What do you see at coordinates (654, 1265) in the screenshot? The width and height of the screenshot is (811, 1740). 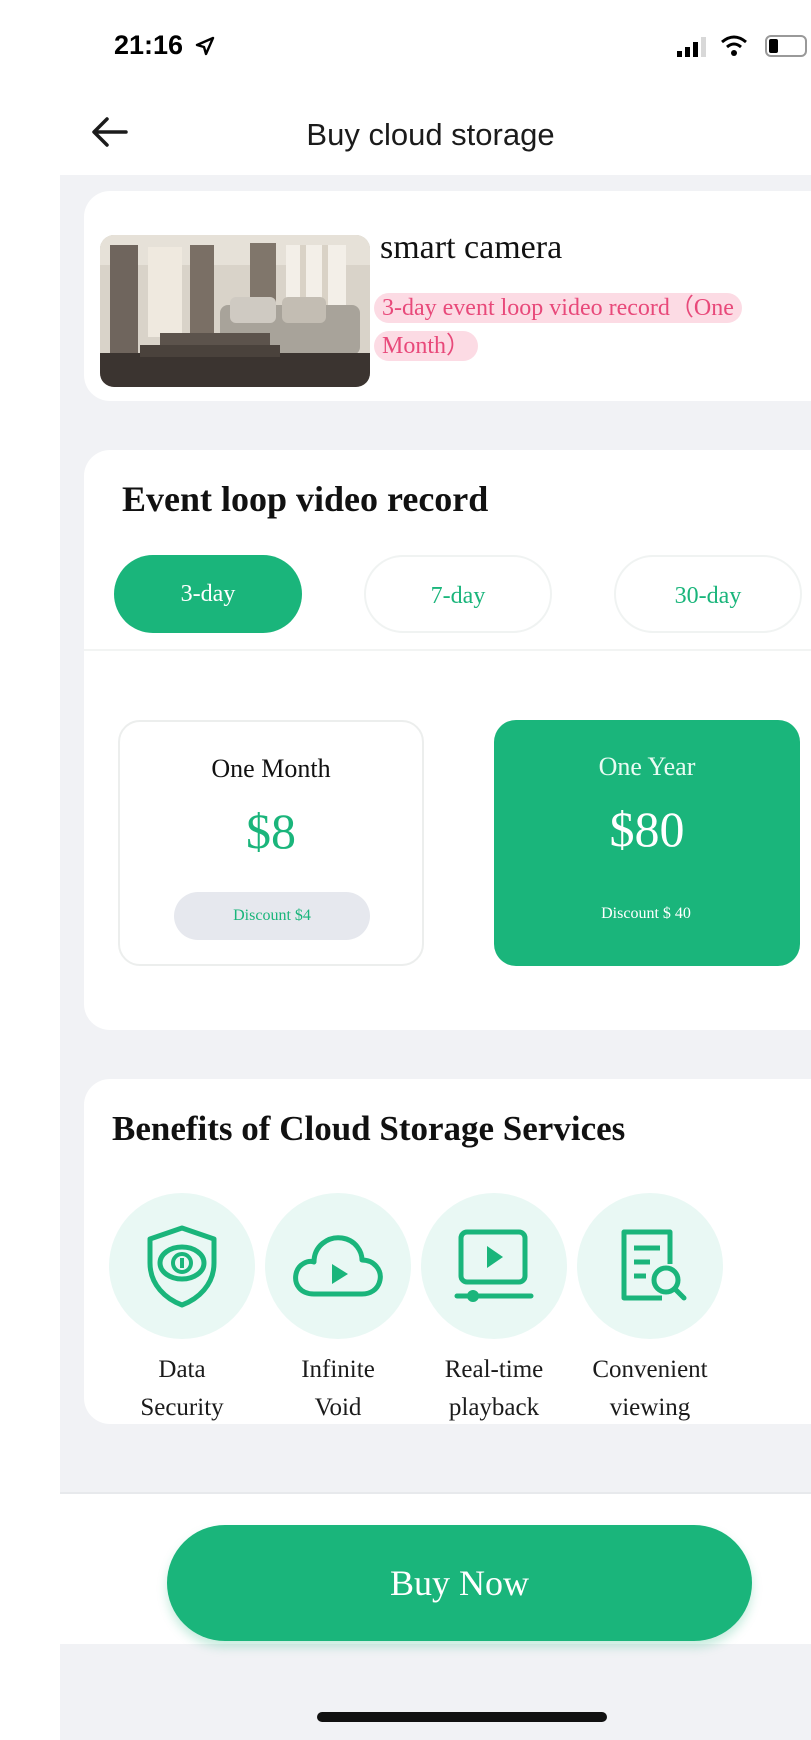 I see `document-search-icon` at bounding box center [654, 1265].